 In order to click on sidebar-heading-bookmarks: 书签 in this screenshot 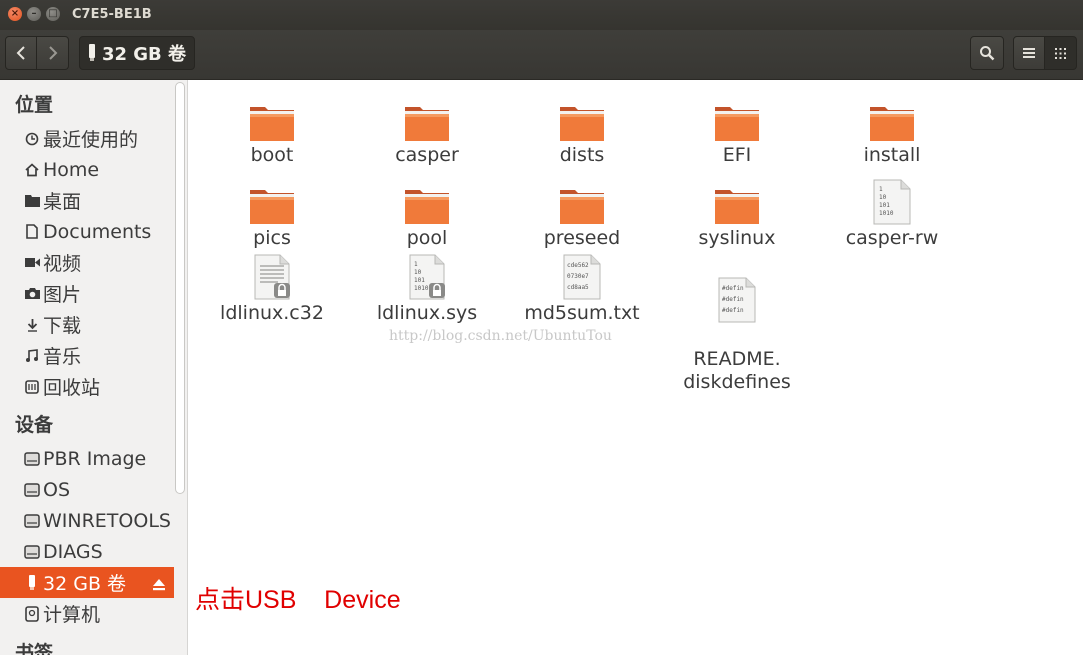, I will do `click(34, 648)`.